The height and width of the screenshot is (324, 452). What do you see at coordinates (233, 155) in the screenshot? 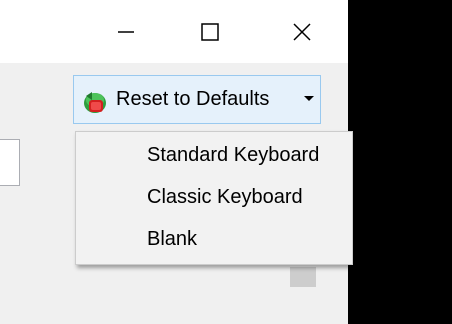
I see `menu-item-label: Standard Keyboard` at bounding box center [233, 155].